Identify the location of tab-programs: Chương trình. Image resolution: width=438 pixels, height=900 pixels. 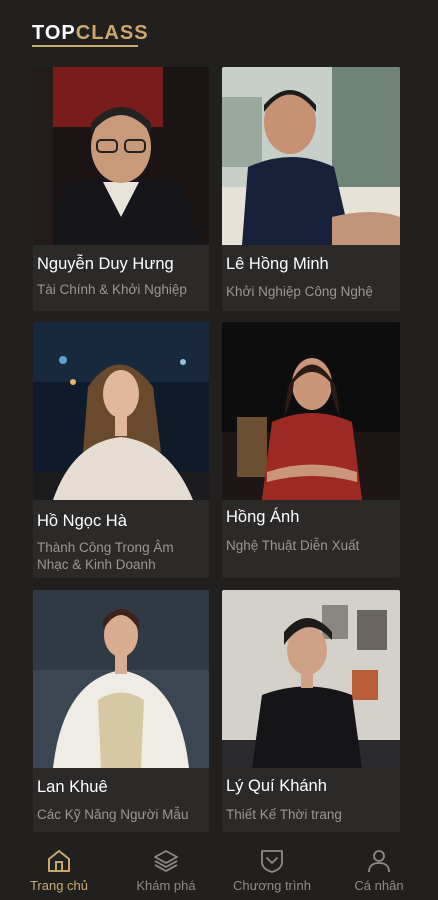
(272, 868).